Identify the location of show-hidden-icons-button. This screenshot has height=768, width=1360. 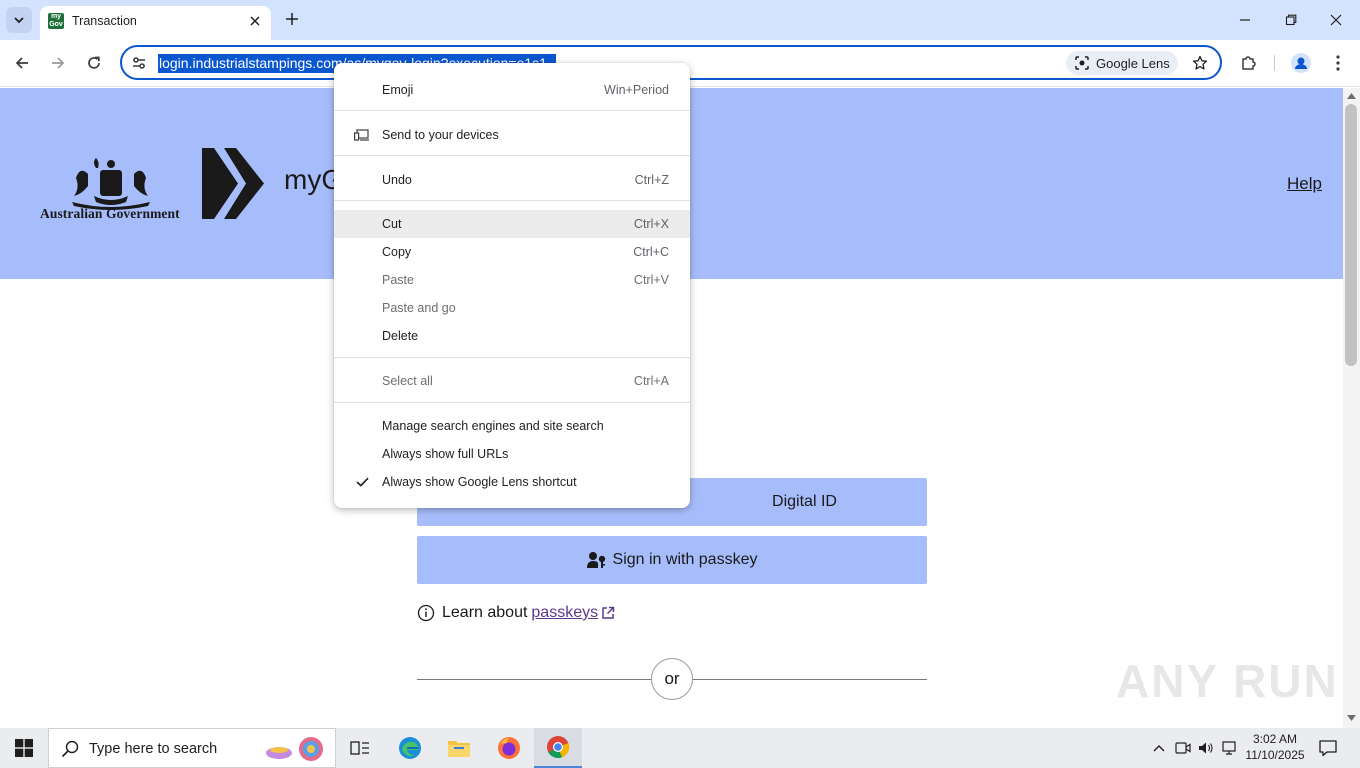
(1159, 748).